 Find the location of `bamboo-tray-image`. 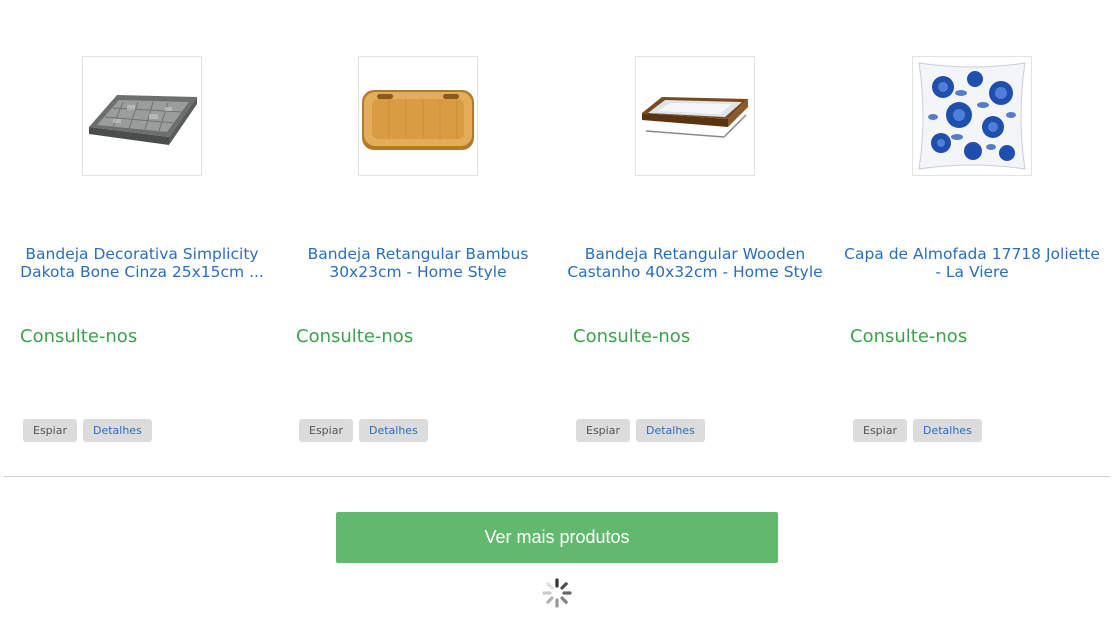

bamboo-tray-image is located at coordinates (418, 120).